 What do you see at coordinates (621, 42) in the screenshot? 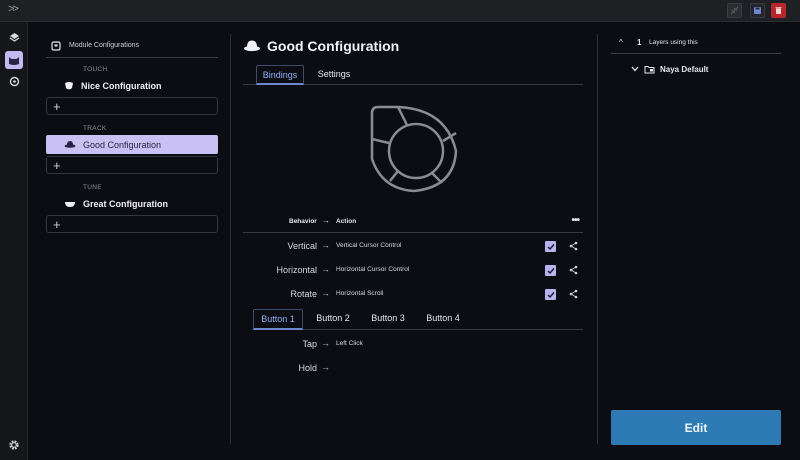
I see `chevron-up-icon: ^` at bounding box center [621, 42].